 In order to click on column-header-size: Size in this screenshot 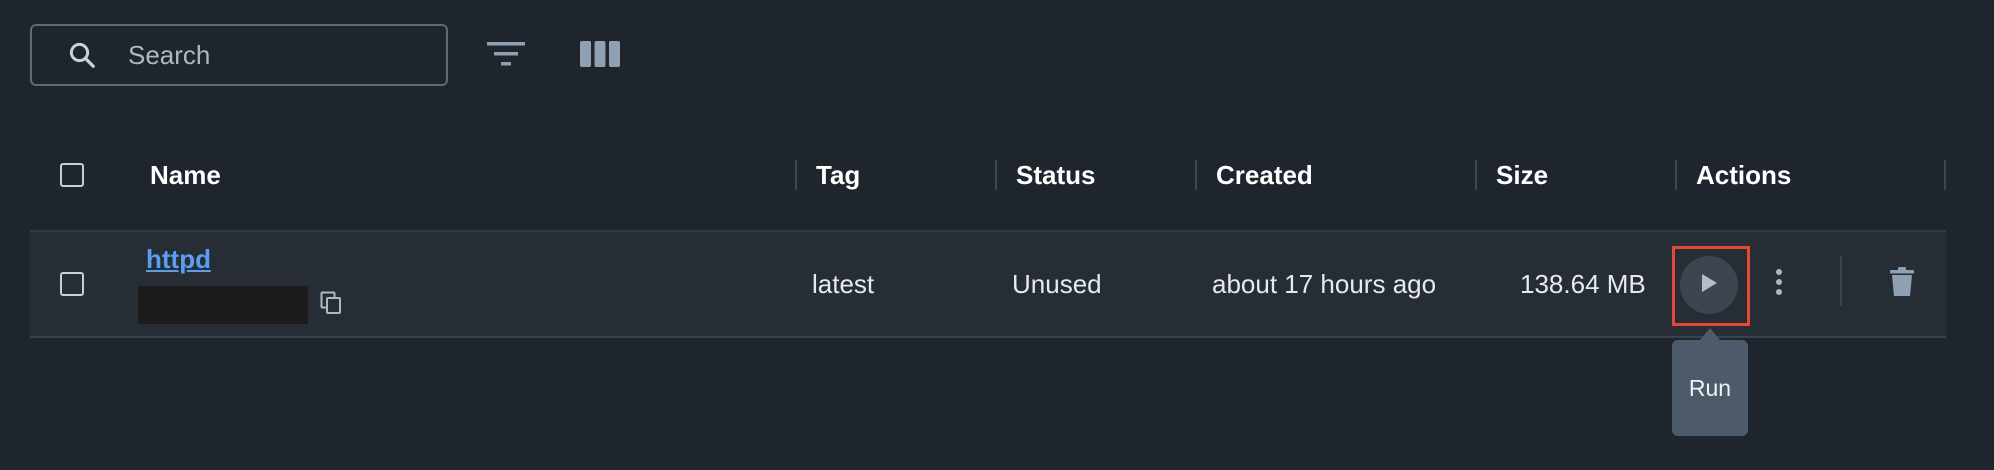, I will do `click(1522, 175)`.